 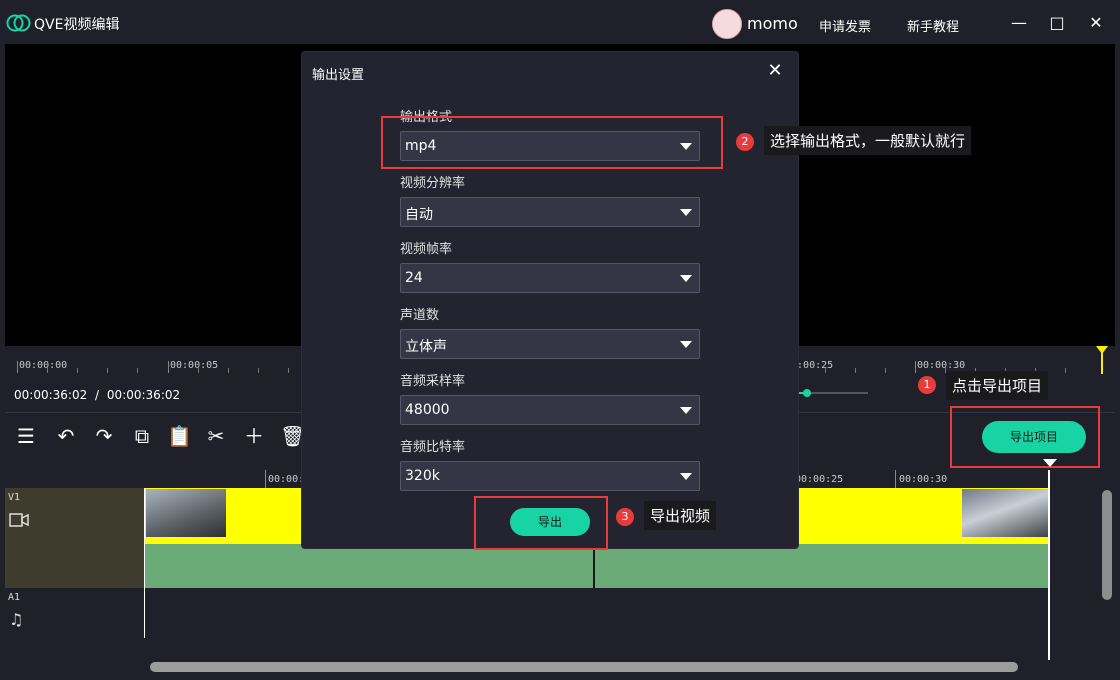 I want to click on user-name: momo, so click(x=772, y=23).